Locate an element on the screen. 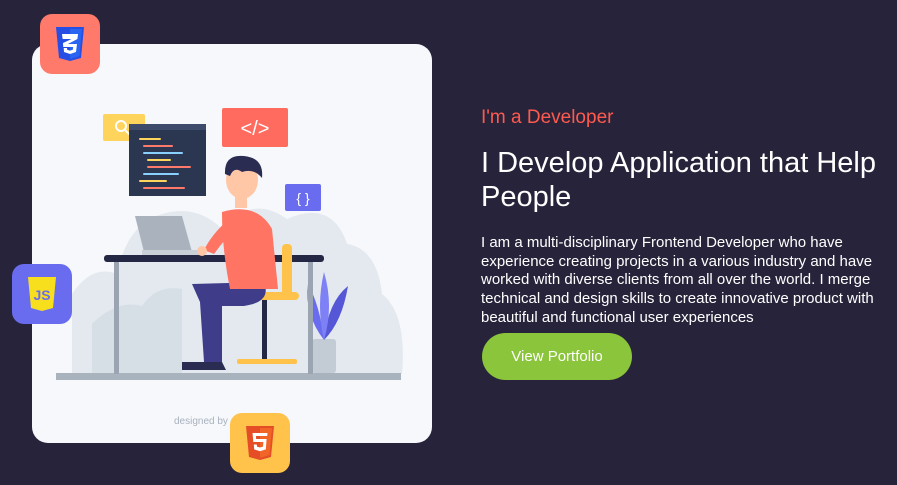  css3-badge is located at coordinates (70, 44).